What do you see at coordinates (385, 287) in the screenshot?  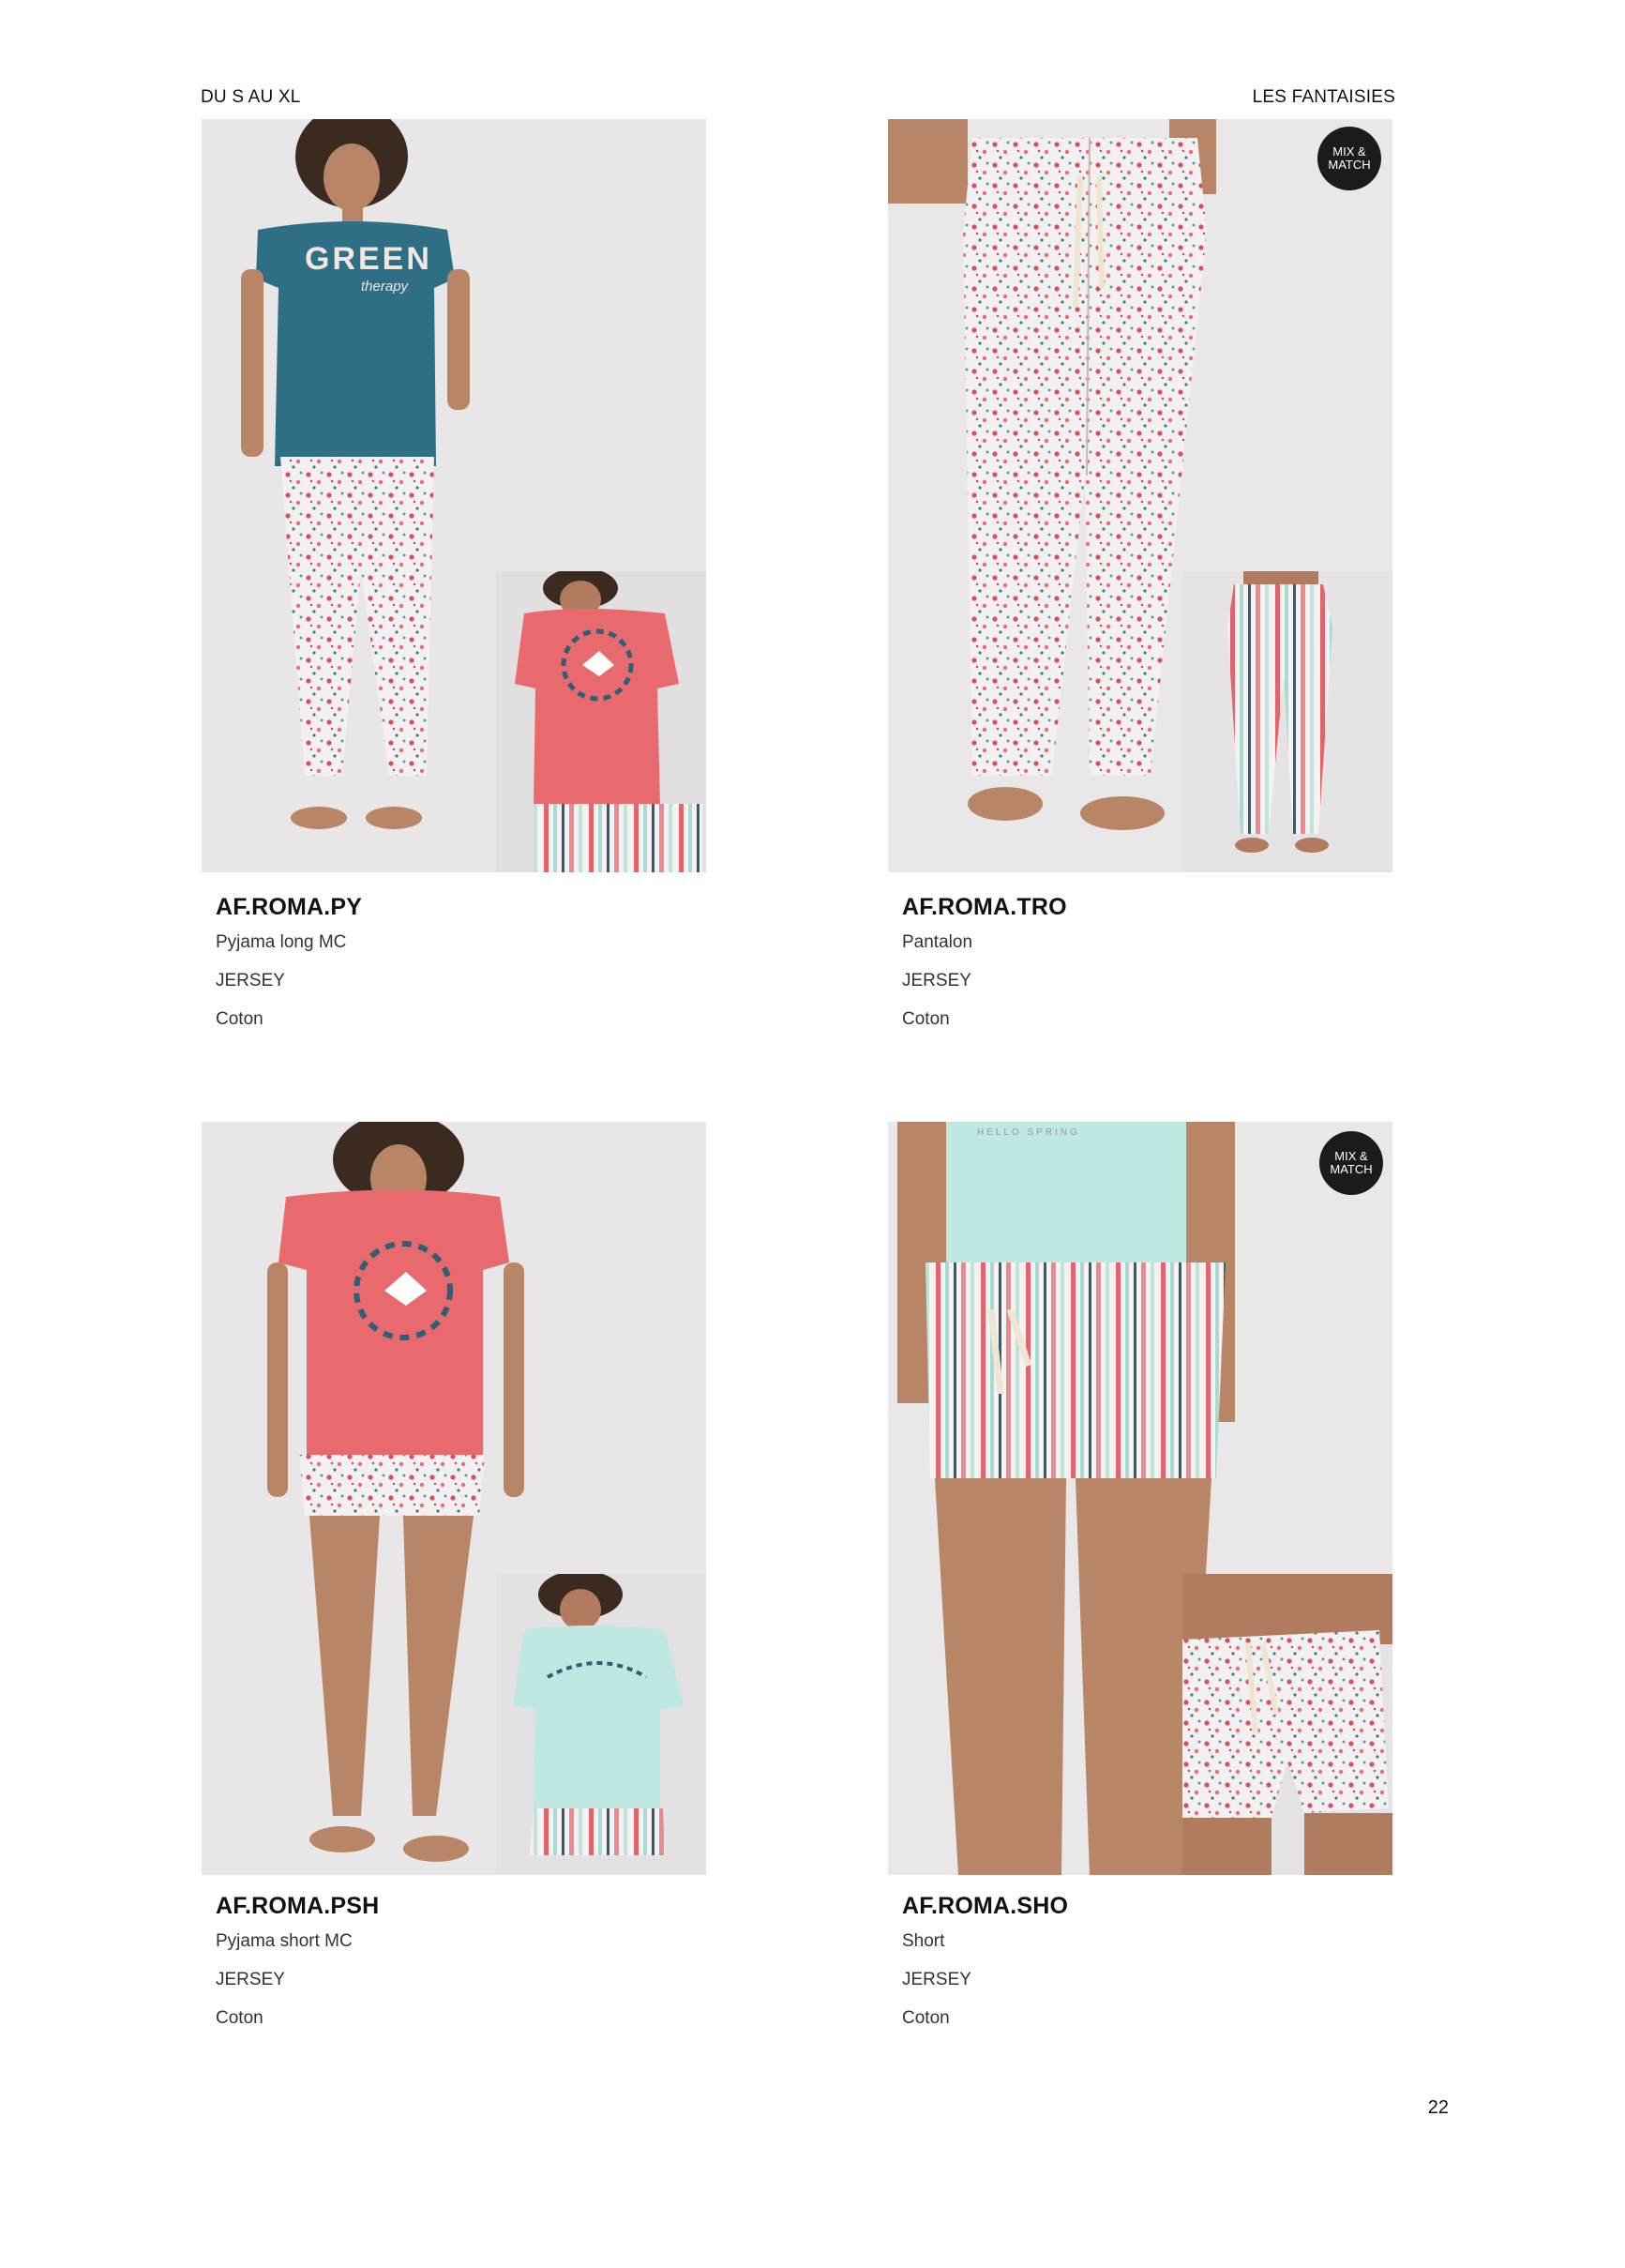 I see `shirt-print-subtext: therapy` at bounding box center [385, 287].